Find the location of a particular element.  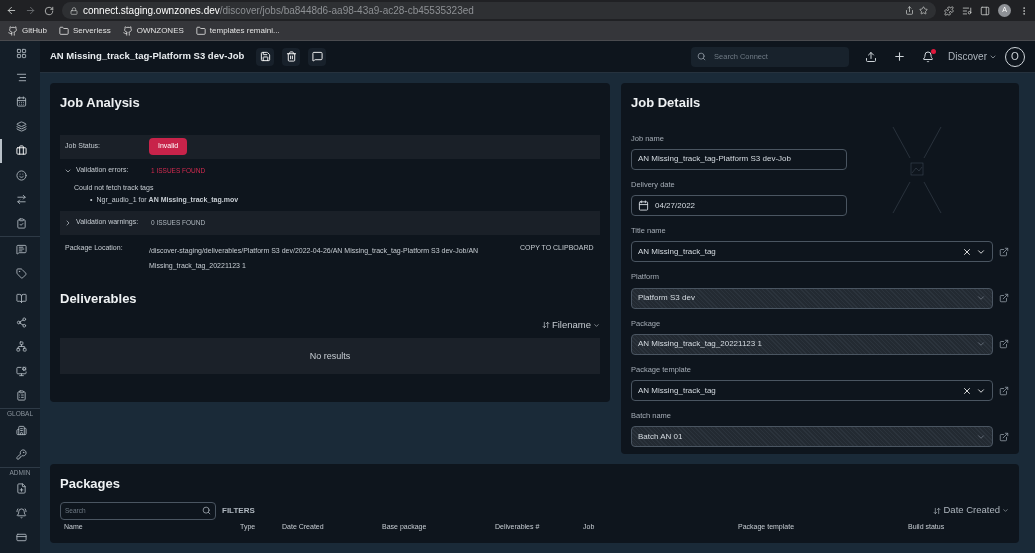

grid-icon is located at coordinates (21, 53).